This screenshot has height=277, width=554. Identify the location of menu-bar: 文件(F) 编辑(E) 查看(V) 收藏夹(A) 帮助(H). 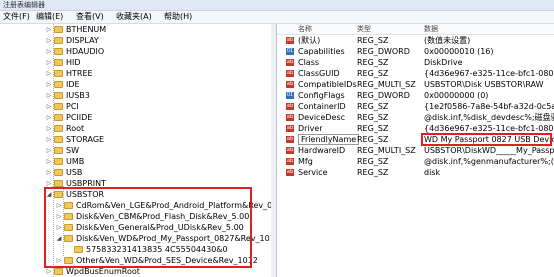
(277, 17).